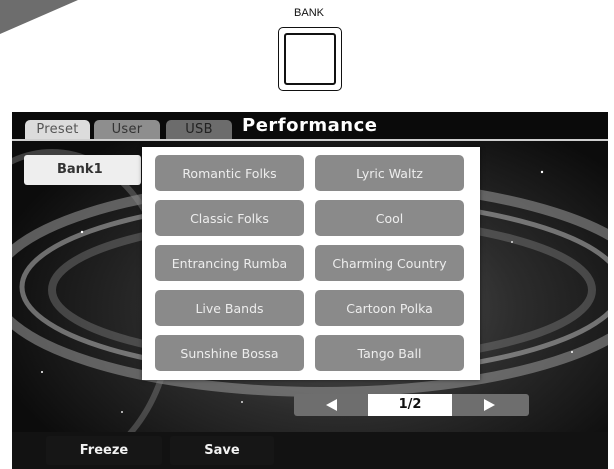  Describe the element at coordinates (389, 308) in the screenshot. I see `style-button-cartoon-polka: Cartoon Polka` at that location.